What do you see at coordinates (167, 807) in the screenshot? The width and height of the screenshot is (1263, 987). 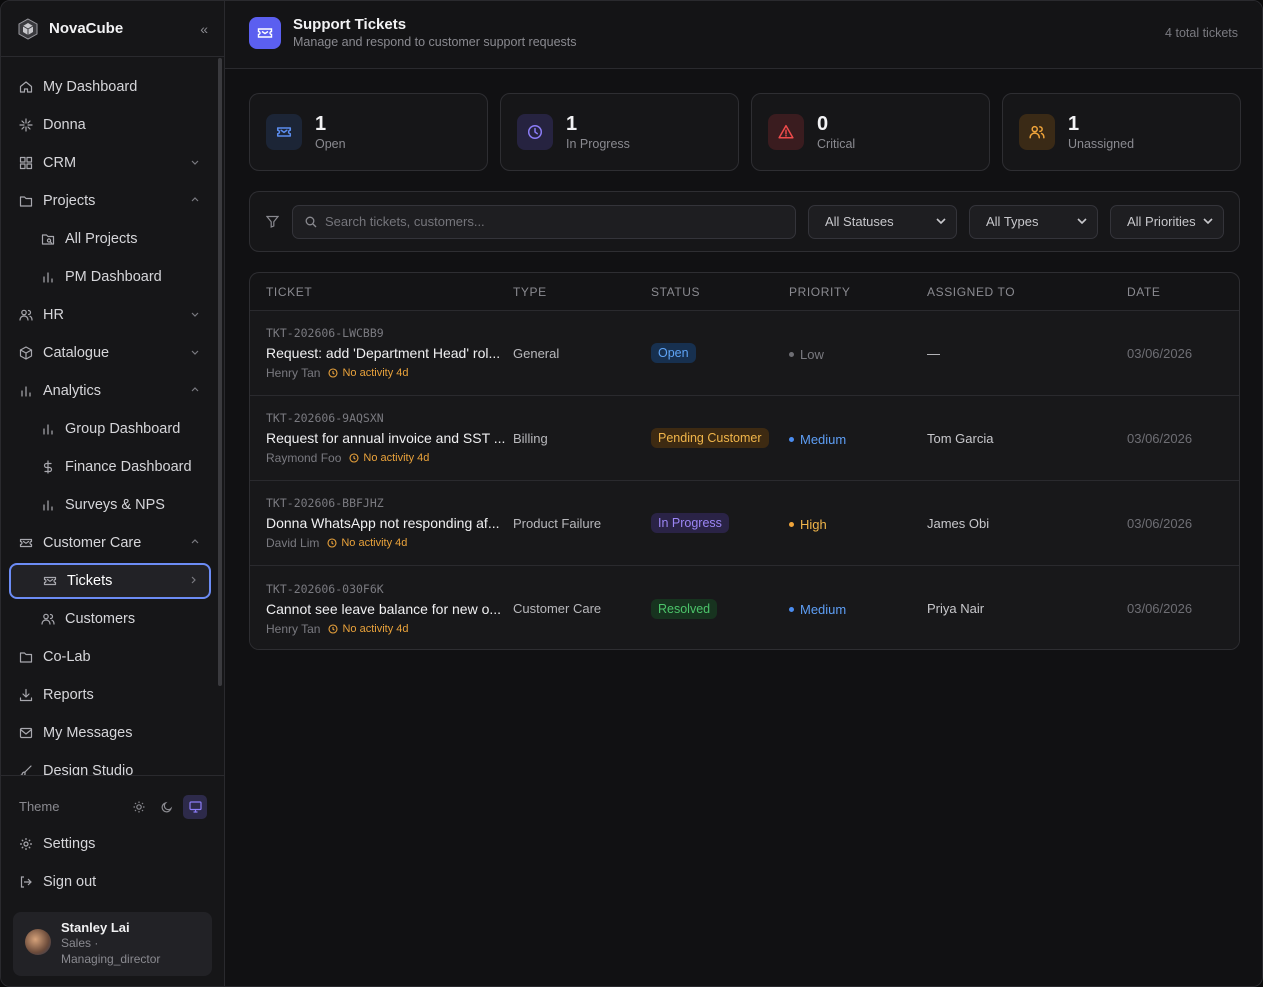 I see `moon-icon` at bounding box center [167, 807].